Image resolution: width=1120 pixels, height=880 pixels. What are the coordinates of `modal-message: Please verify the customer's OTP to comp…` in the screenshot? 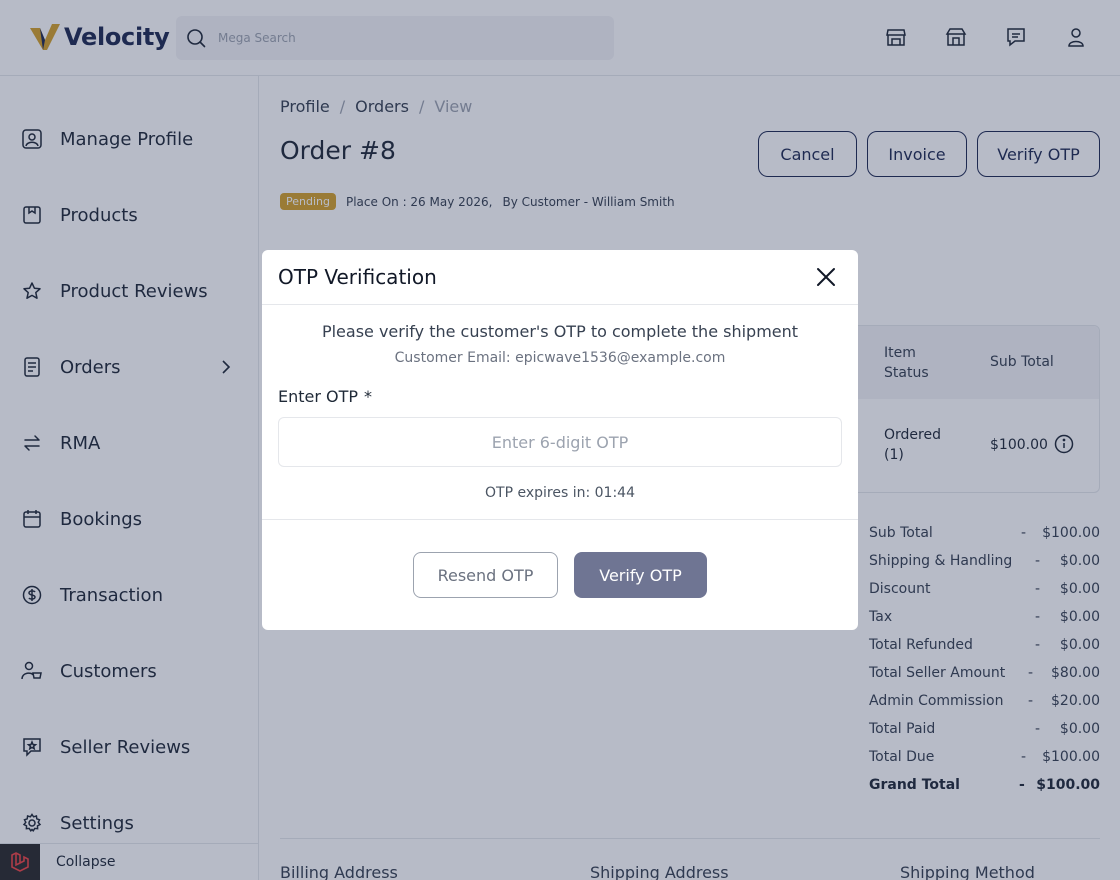 It's located at (560, 331).